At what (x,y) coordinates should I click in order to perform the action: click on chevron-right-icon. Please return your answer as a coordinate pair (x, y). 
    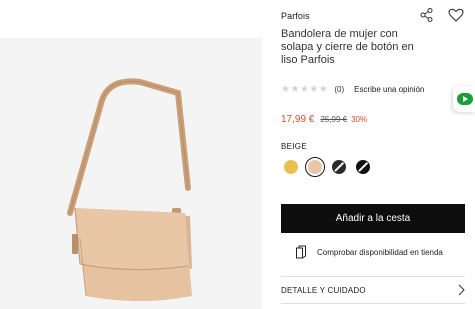
    Looking at the image, I should click on (461, 290).